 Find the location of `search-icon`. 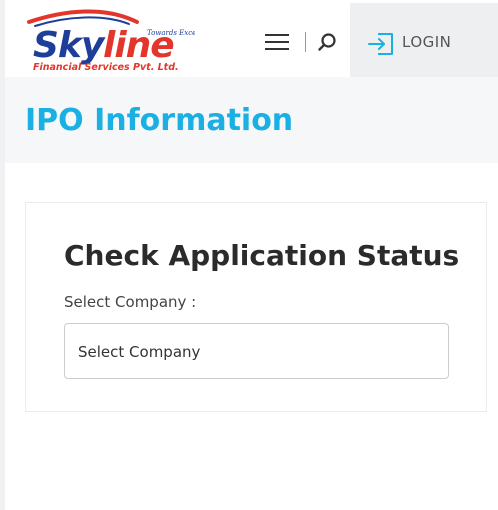

search-icon is located at coordinates (327, 42).